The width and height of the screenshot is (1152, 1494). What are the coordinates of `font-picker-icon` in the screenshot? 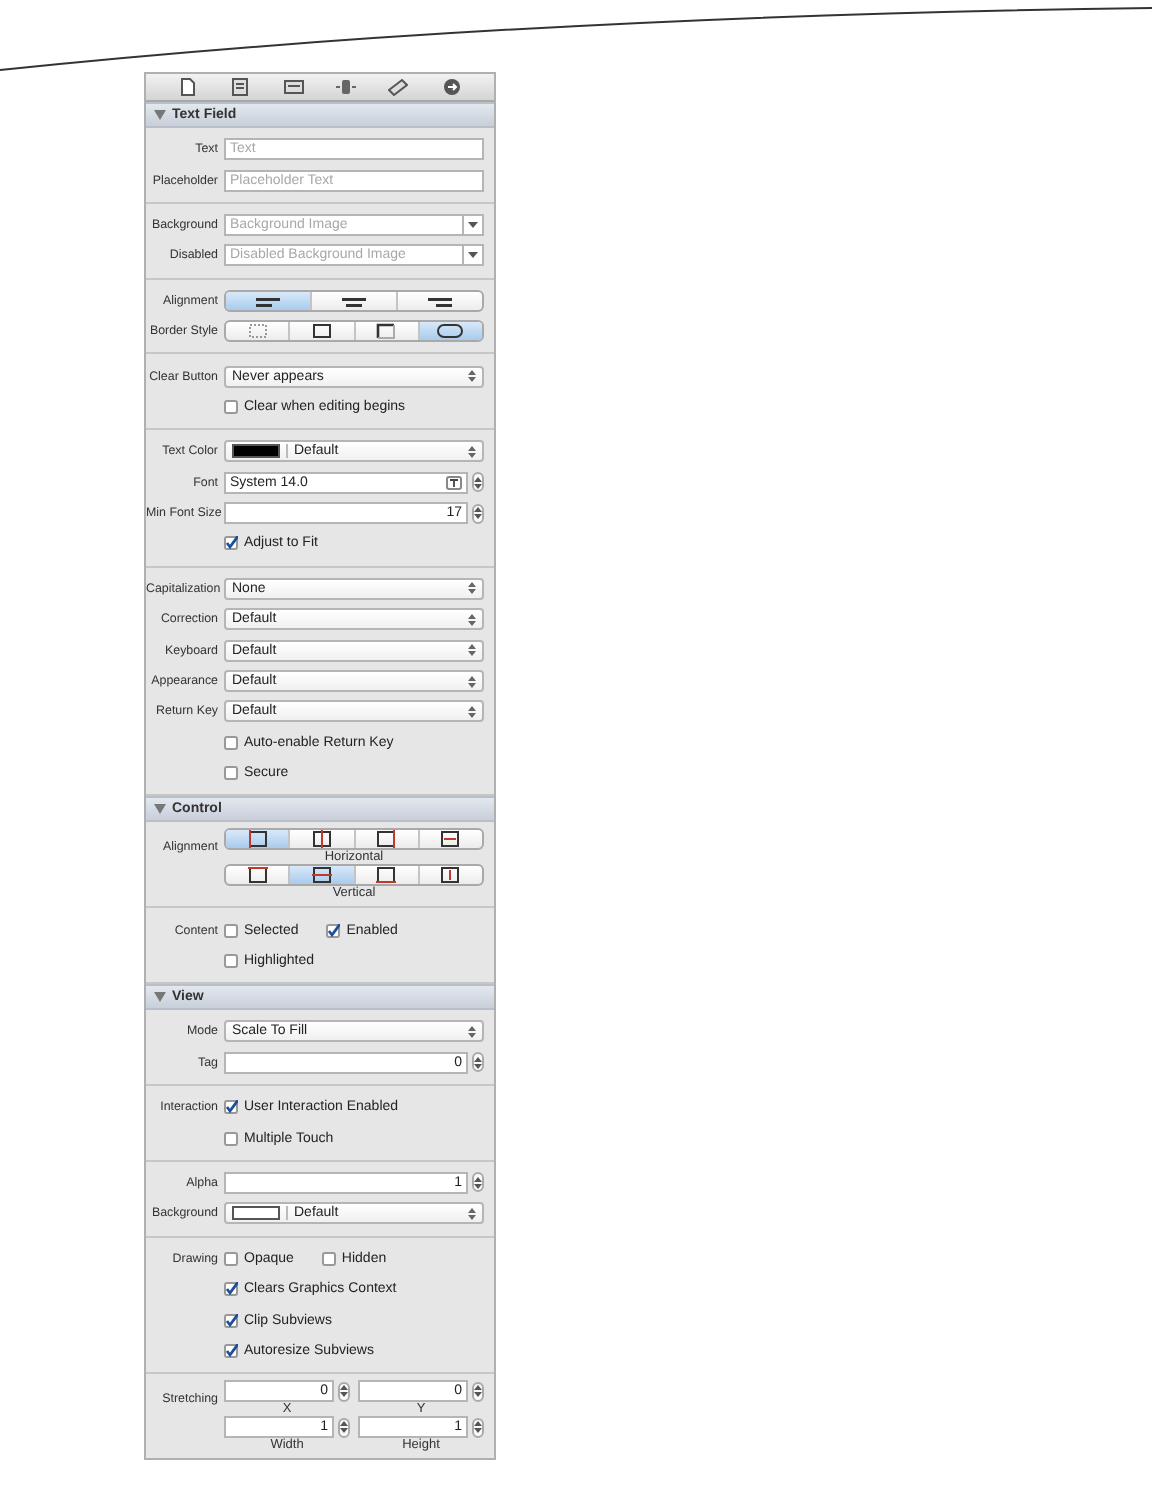 It's located at (454, 482).